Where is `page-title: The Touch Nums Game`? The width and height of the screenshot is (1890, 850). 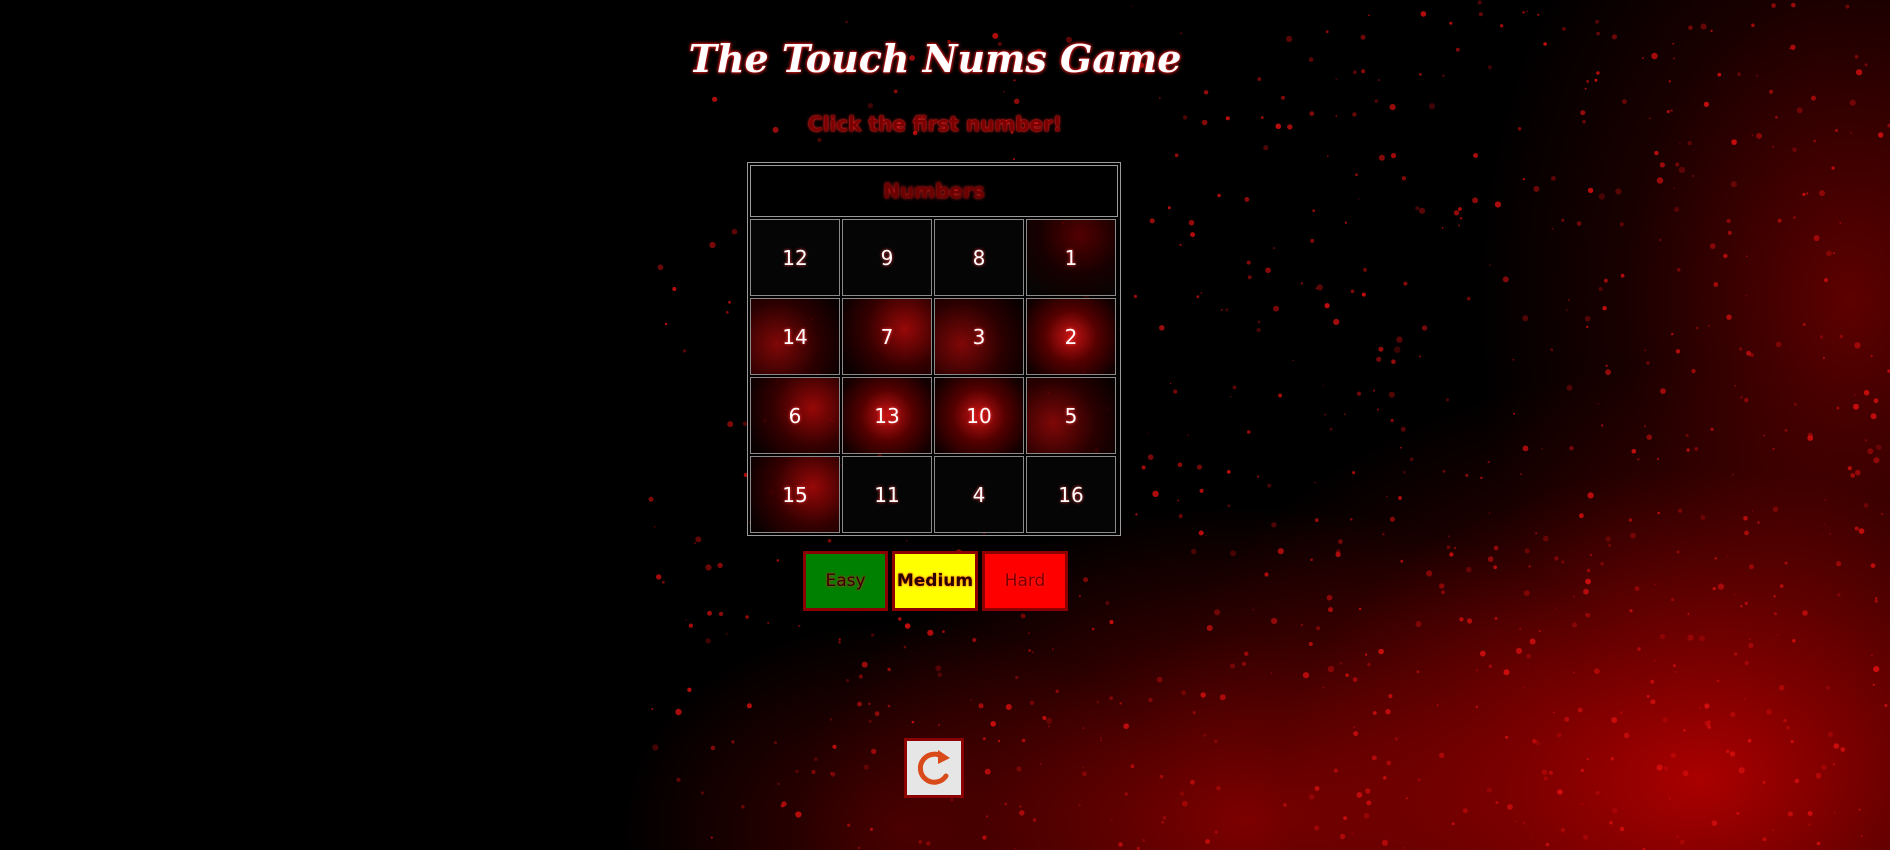
page-title: The Touch Nums Game is located at coordinates (935, 58).